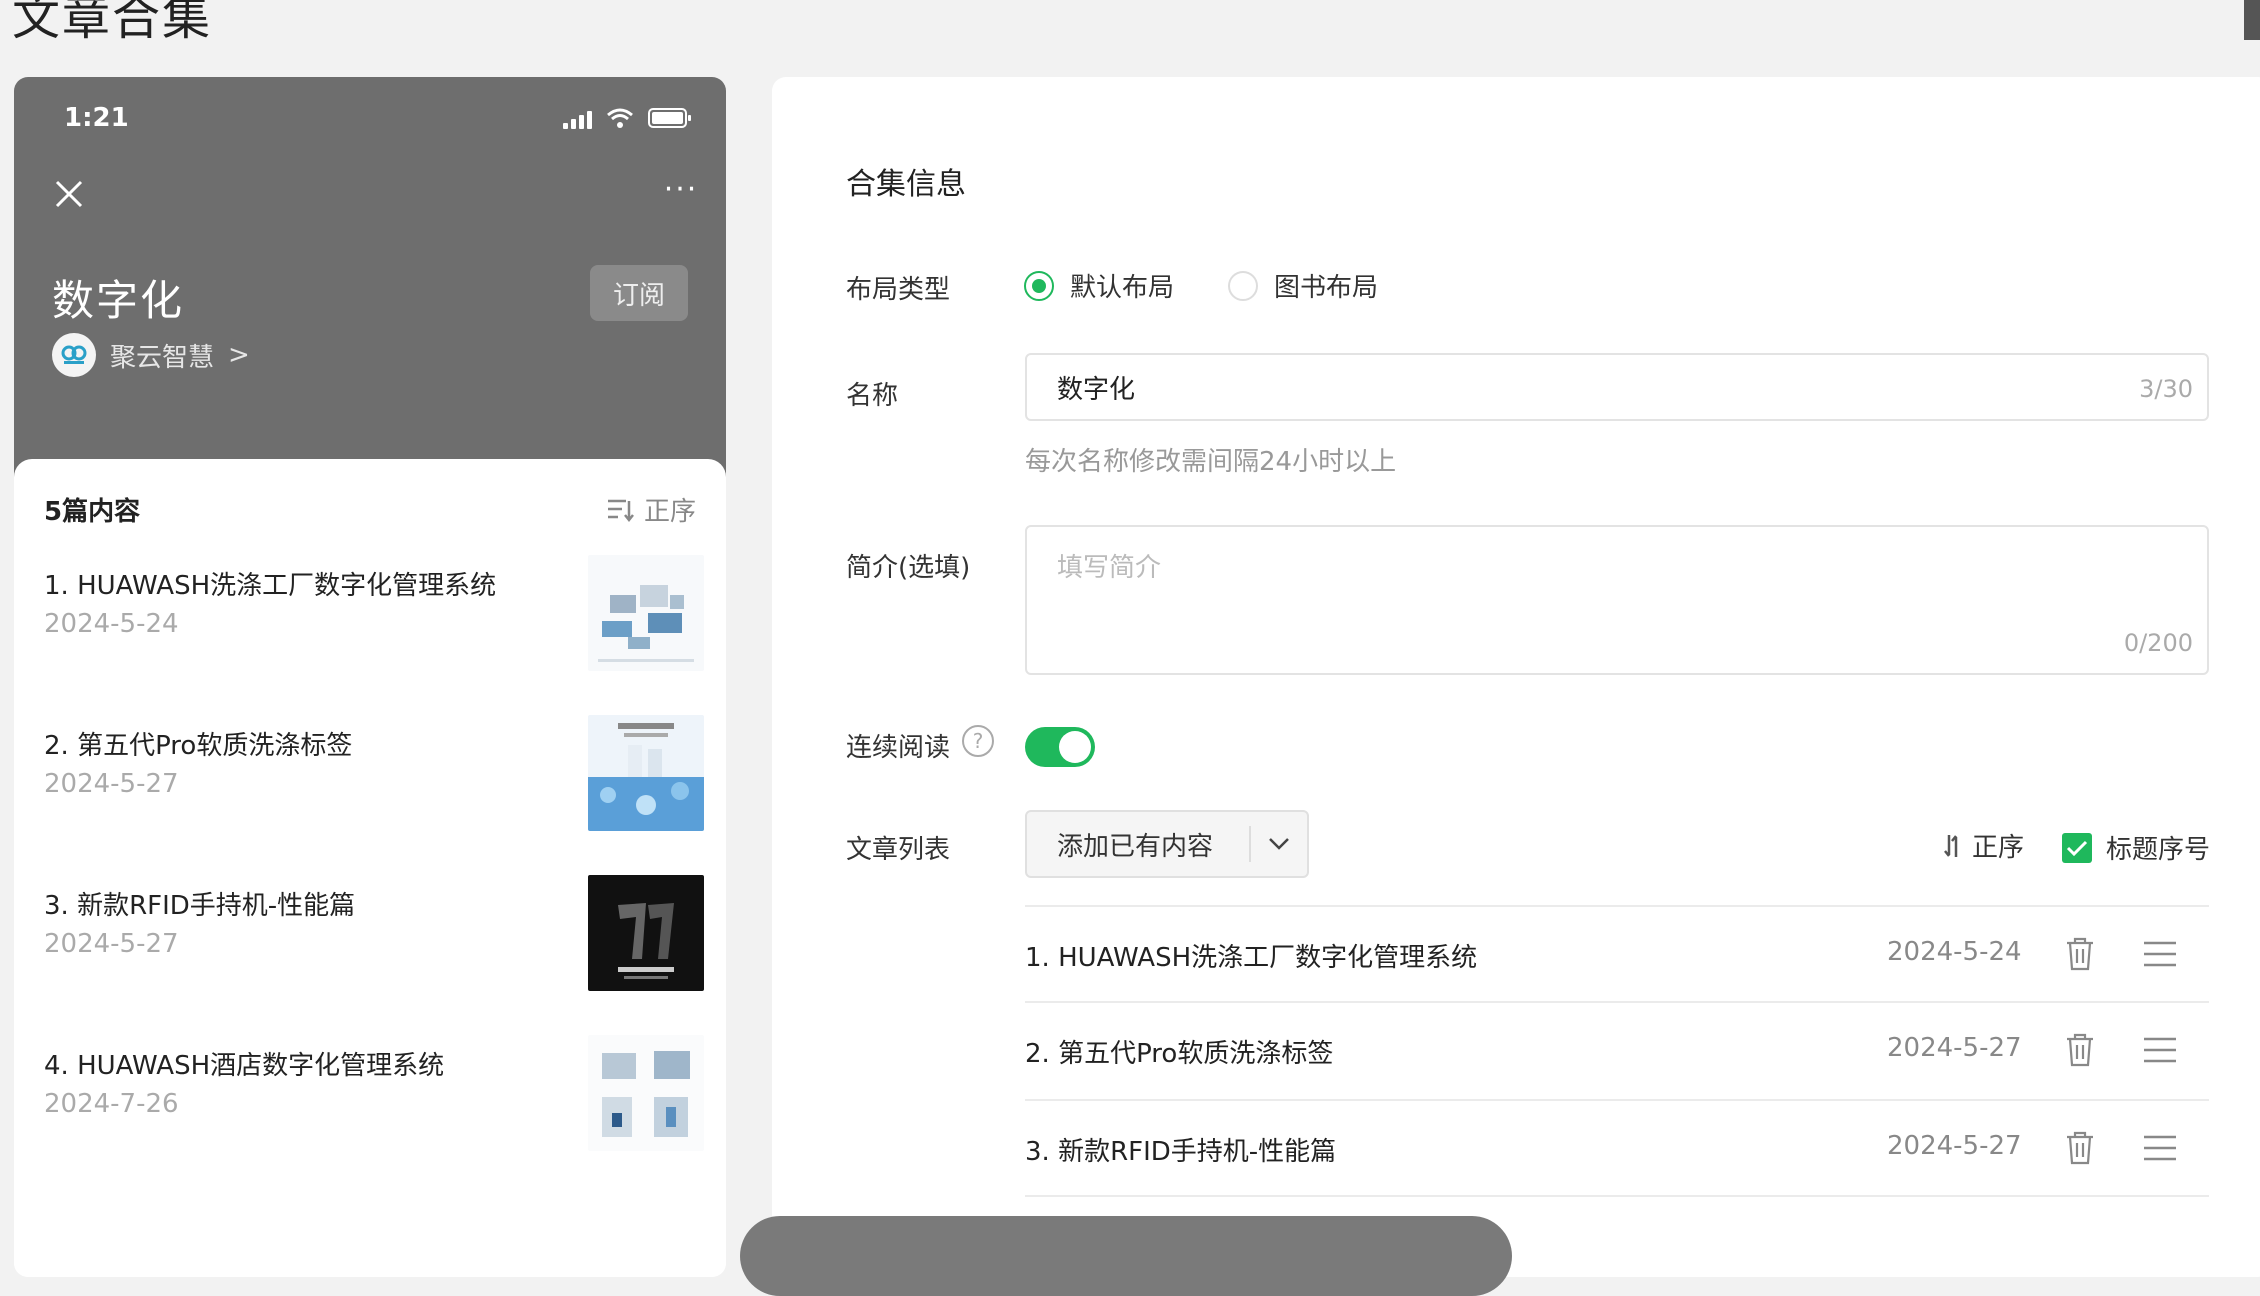  I want to click on name-label: 名称, so click(872, 396).